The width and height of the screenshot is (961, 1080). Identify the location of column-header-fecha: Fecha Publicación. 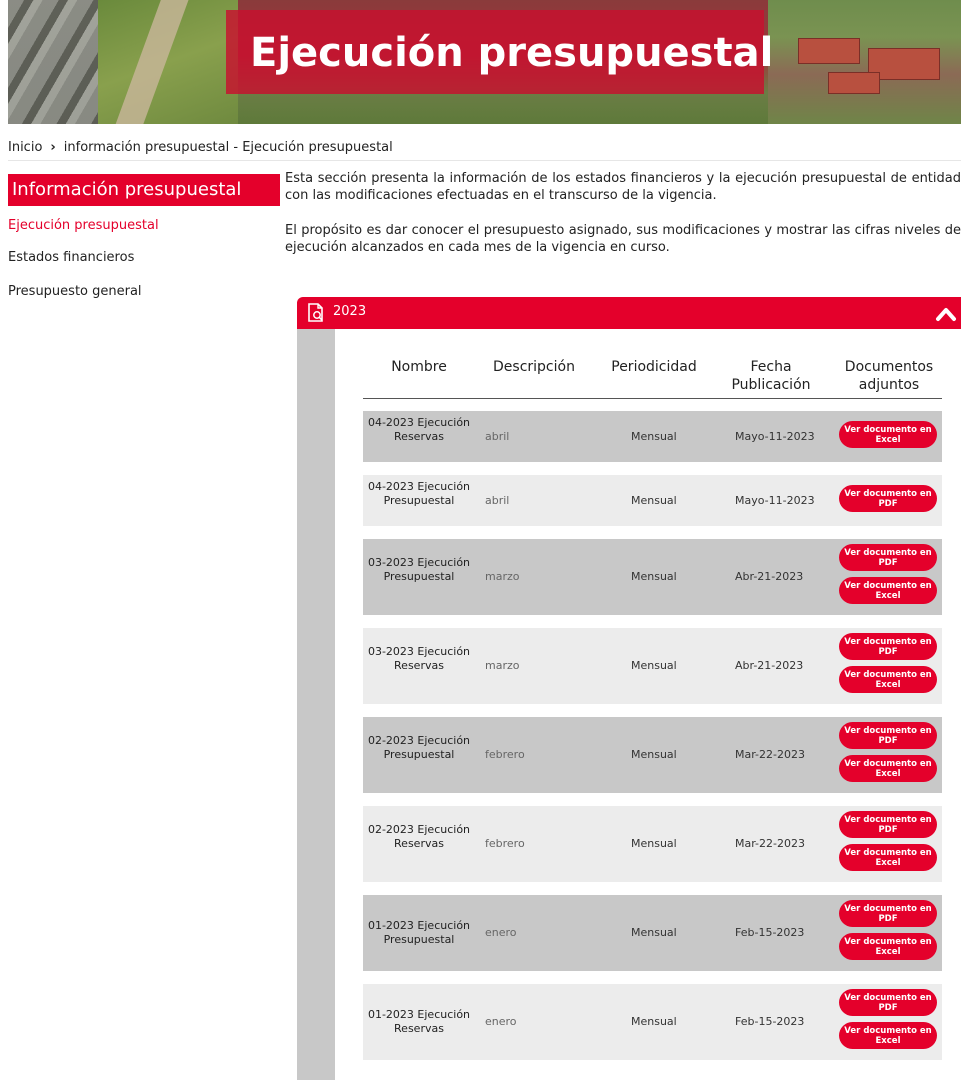
(771, 376).